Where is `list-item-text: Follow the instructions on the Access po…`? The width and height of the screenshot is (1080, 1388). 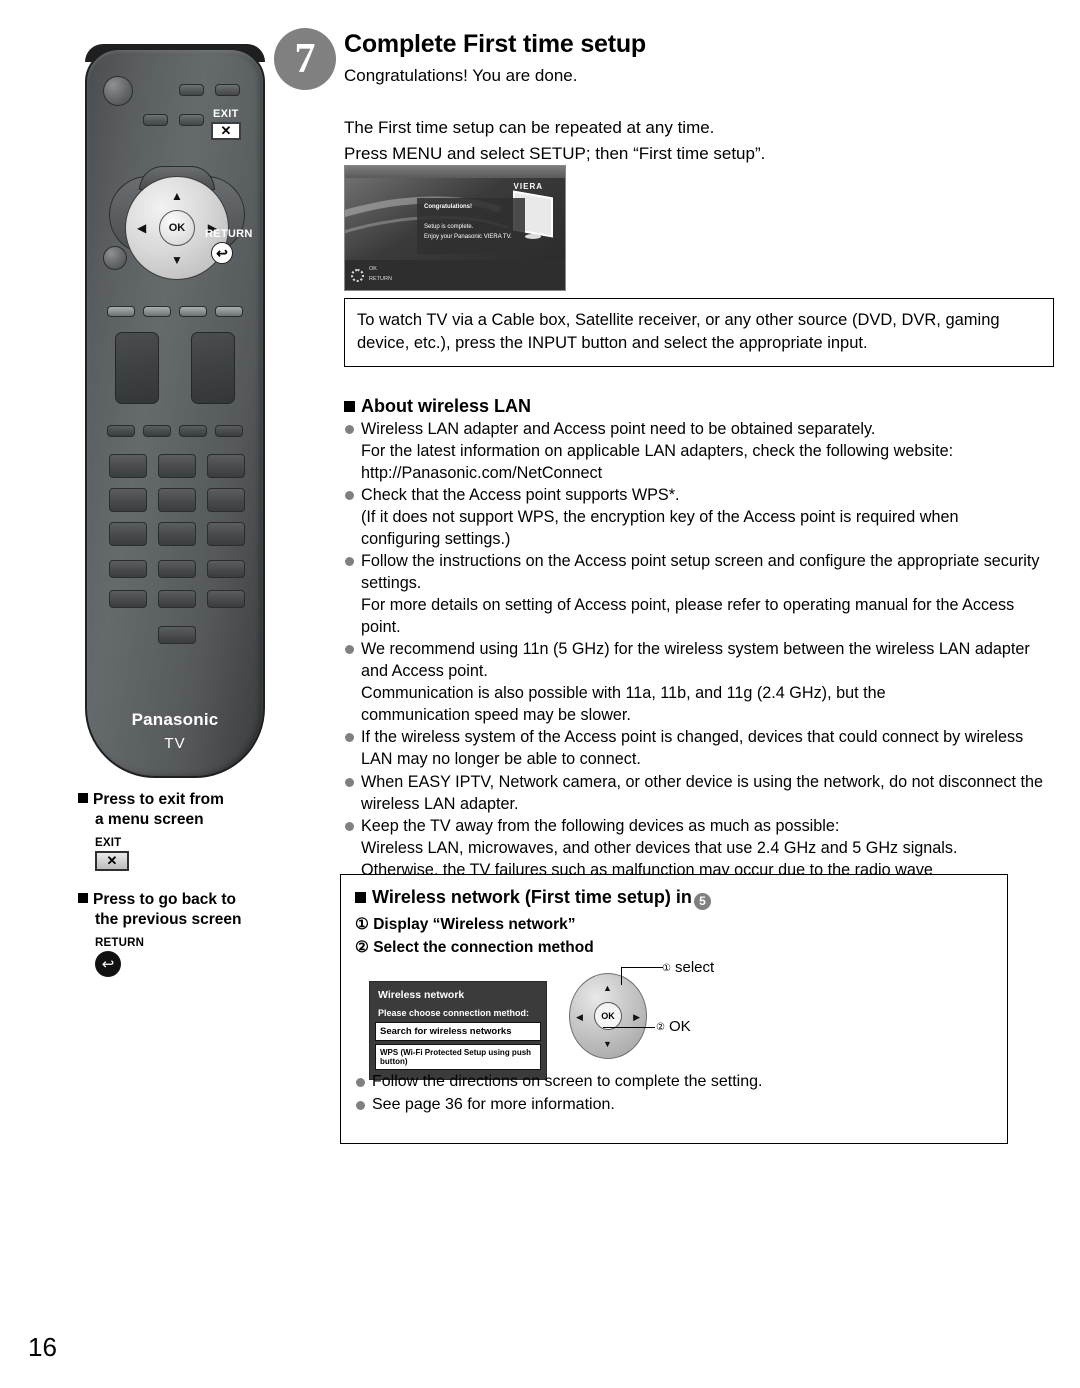
list-item-text: Follow the instructions on the Access po… is located at coordinates (700, 572).